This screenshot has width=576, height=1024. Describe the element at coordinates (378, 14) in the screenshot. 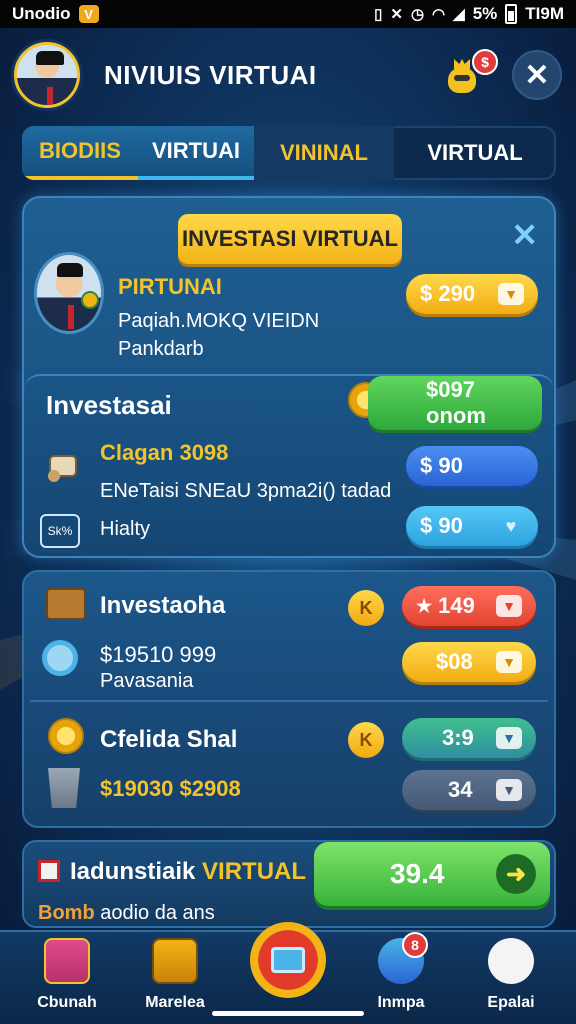

I see `nfc-icon: ▯` at that location.